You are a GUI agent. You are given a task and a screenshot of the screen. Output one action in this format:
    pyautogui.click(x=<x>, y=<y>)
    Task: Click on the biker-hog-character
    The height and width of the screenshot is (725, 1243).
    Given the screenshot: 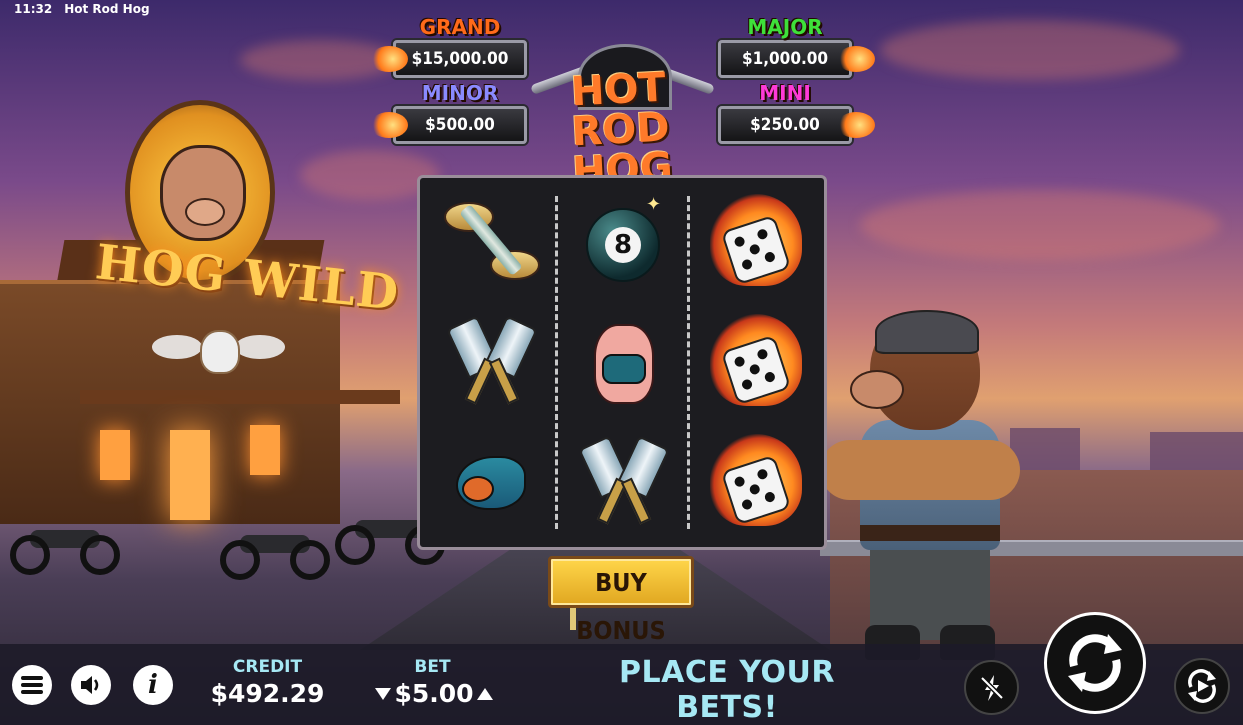 What is the action you would take?
    pyautogui.click(x=920, y=490)
    